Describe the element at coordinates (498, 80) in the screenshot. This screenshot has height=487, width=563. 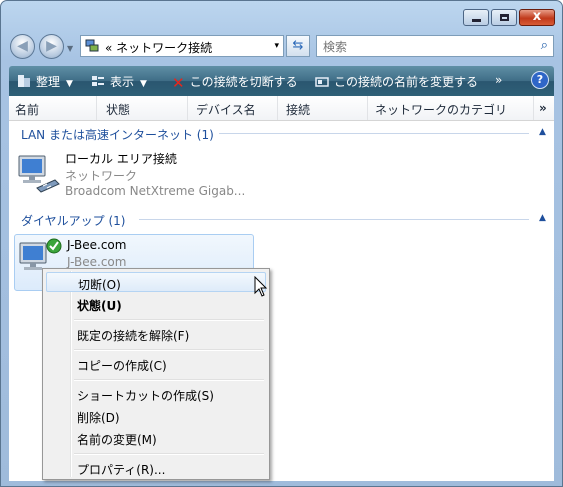
I see `more-commands-button: »` at that location.